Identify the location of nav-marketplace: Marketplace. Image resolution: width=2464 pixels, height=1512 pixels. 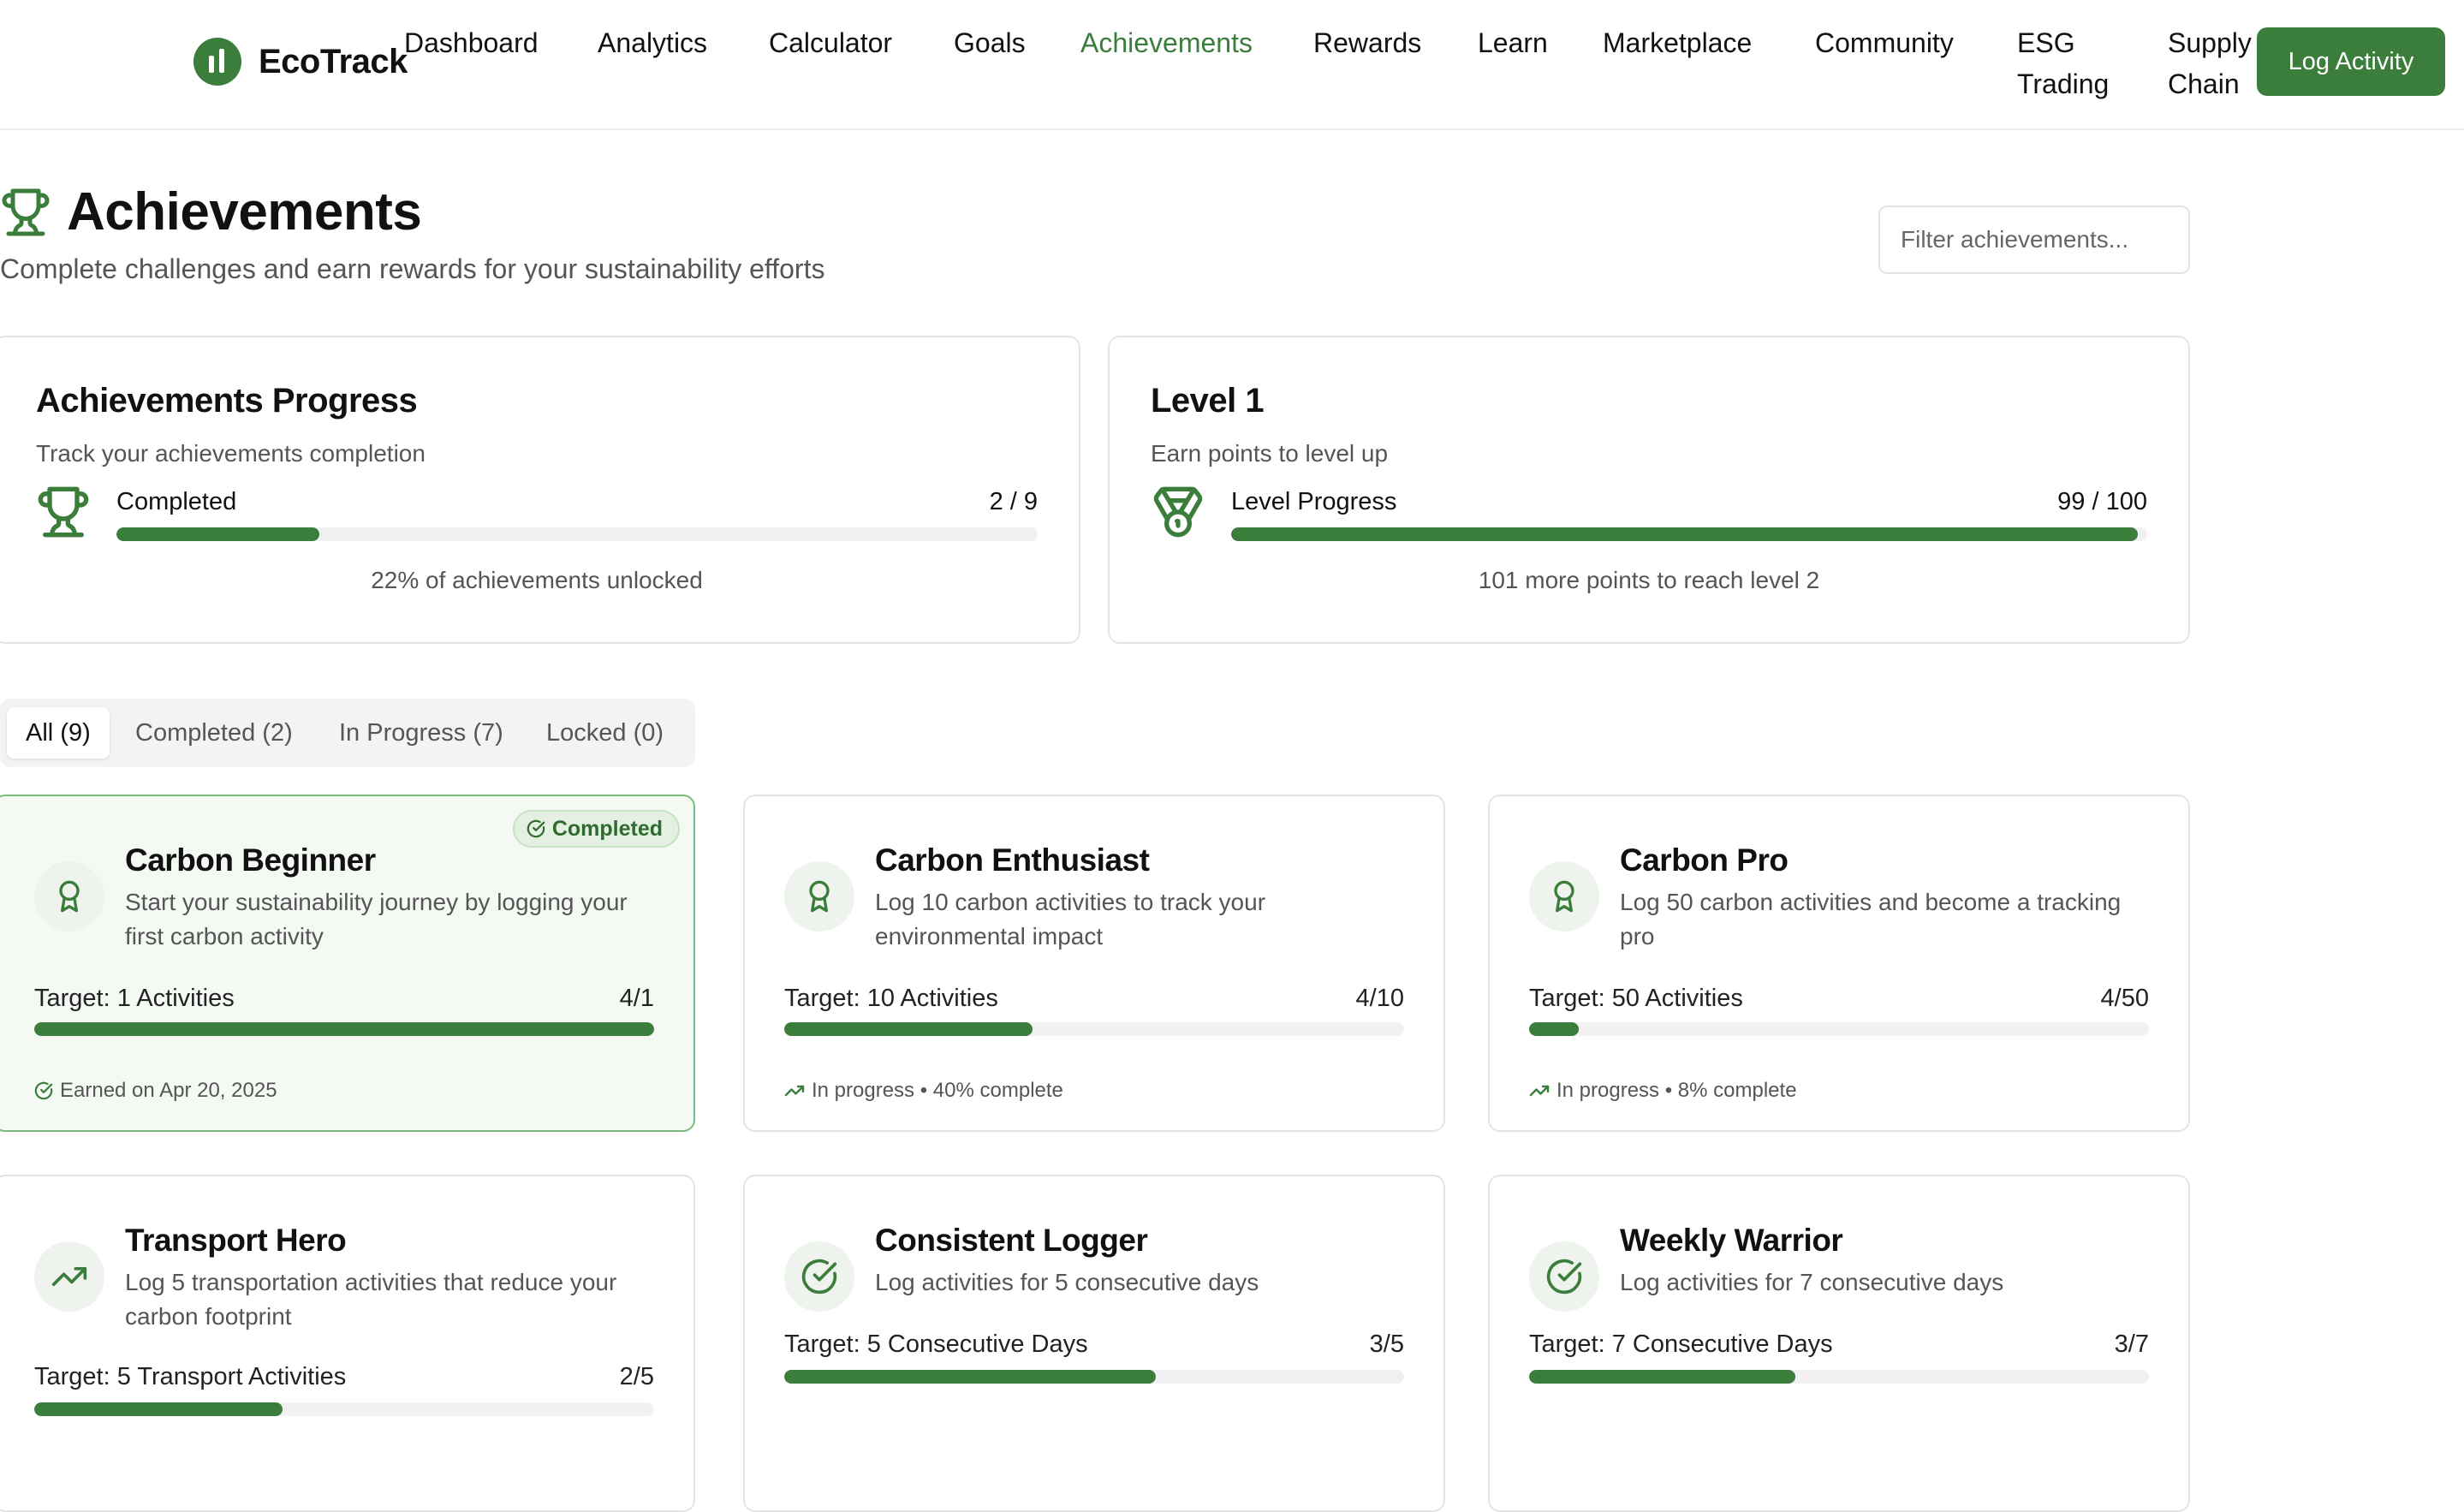
(1677, 42).